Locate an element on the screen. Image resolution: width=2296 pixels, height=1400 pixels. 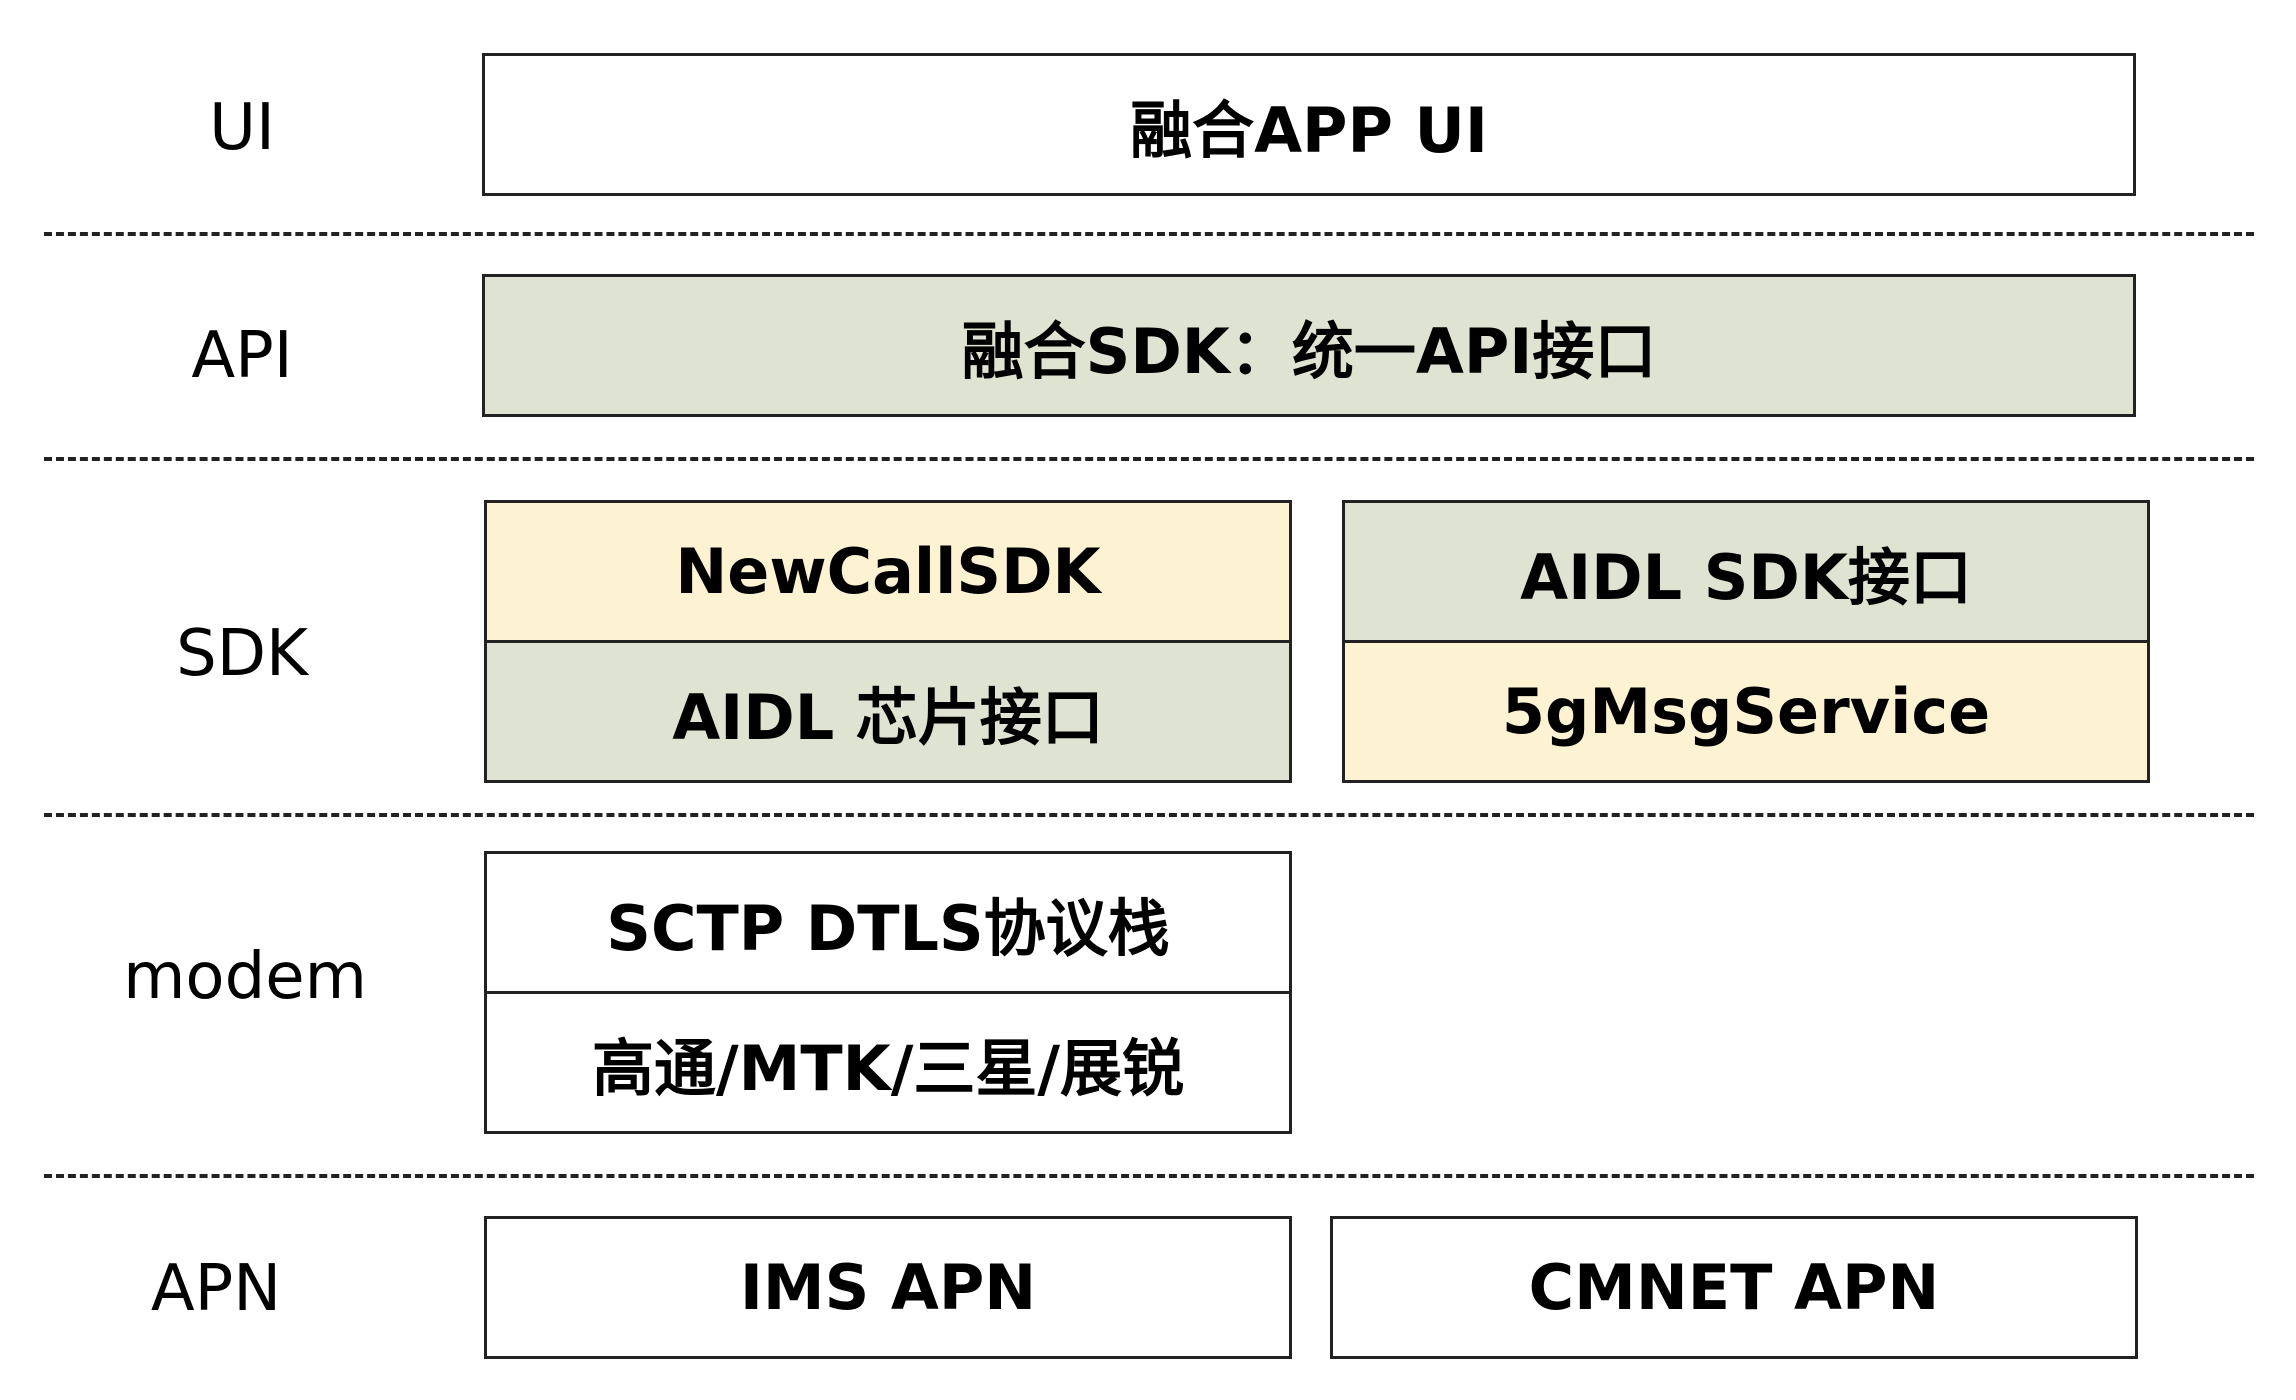
box-aidl-sdk: AIDL SDK接口 is located at coordinates (1746, 571).